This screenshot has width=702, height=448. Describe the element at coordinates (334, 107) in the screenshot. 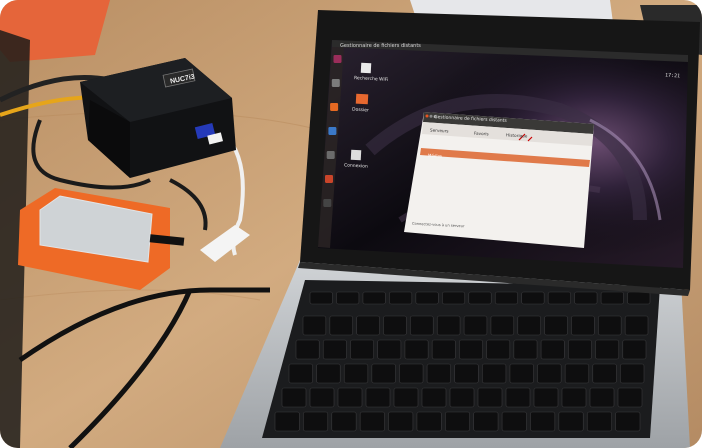

I see `firefox-icon` at that location.